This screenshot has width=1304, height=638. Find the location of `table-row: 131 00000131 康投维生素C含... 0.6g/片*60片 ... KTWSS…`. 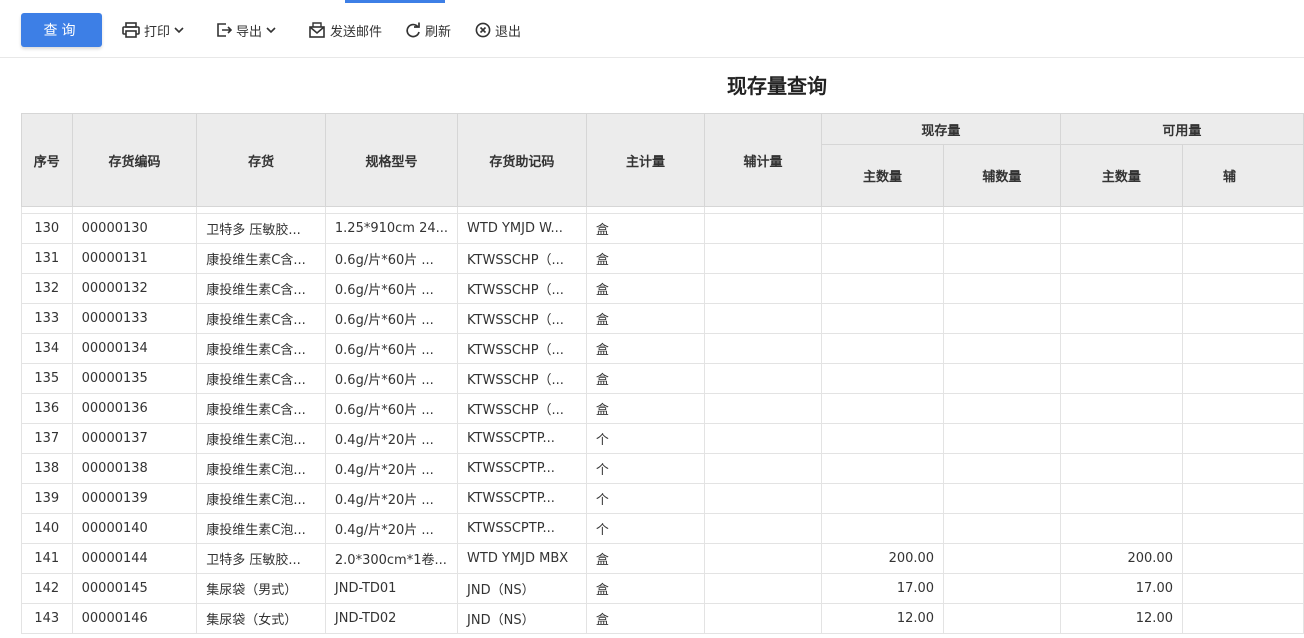

table-row: 131 00000131 康投维生素C含... 0.6g/片*60片 ... KTWSS… is located at coordinates (662, 258).